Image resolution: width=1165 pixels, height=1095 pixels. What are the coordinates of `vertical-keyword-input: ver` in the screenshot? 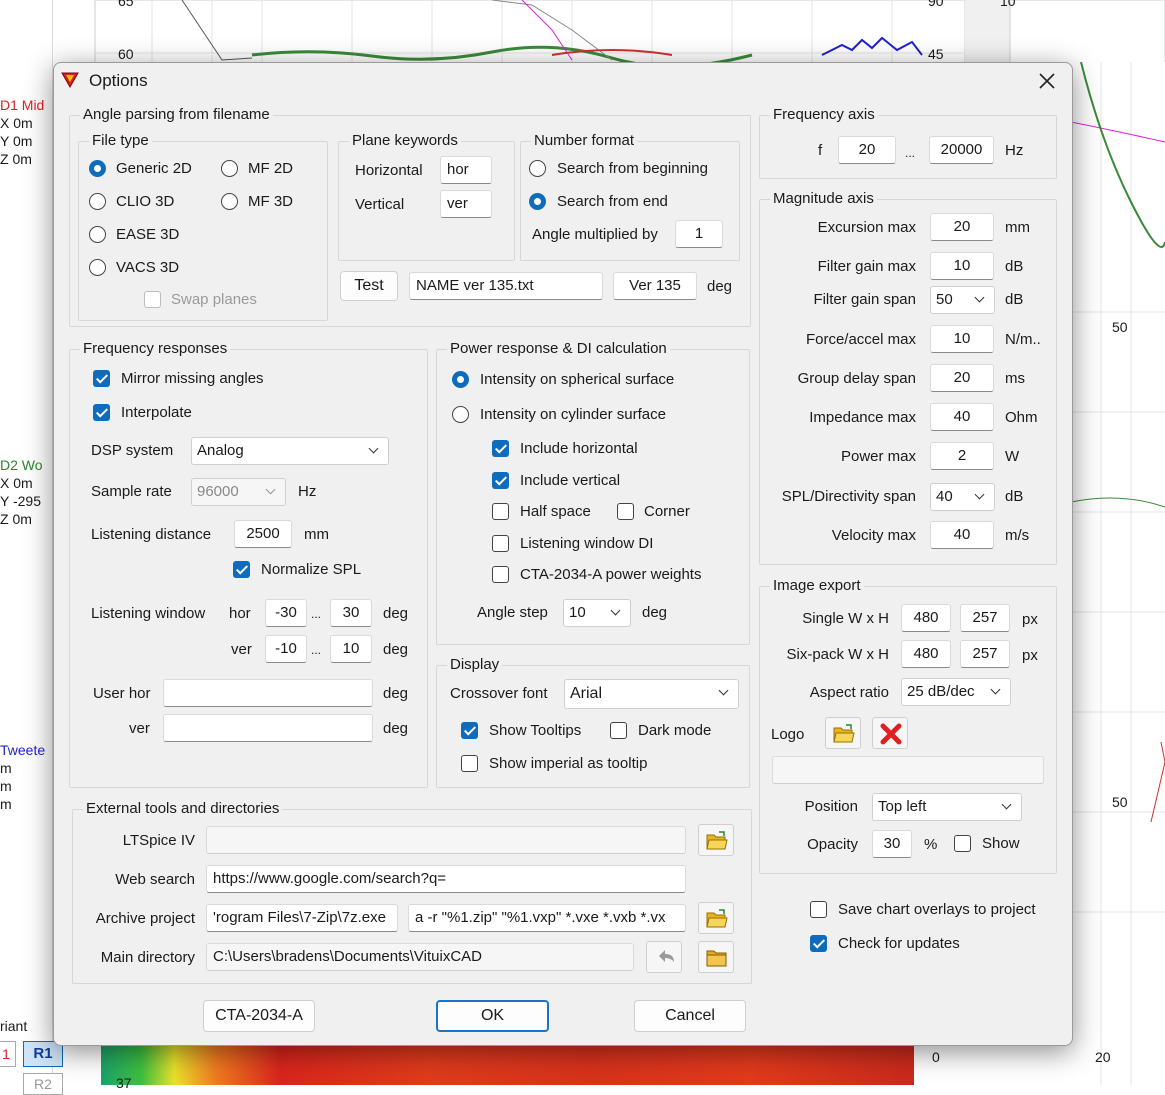 It's located at (466, 204).